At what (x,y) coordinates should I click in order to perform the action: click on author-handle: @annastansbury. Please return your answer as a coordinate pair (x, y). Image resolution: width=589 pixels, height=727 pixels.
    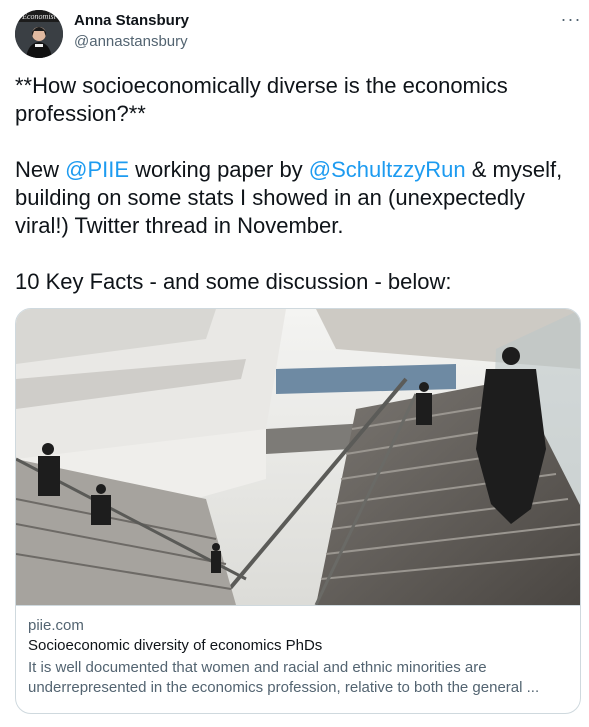
    Looking at the image, I should click on (131, 41).